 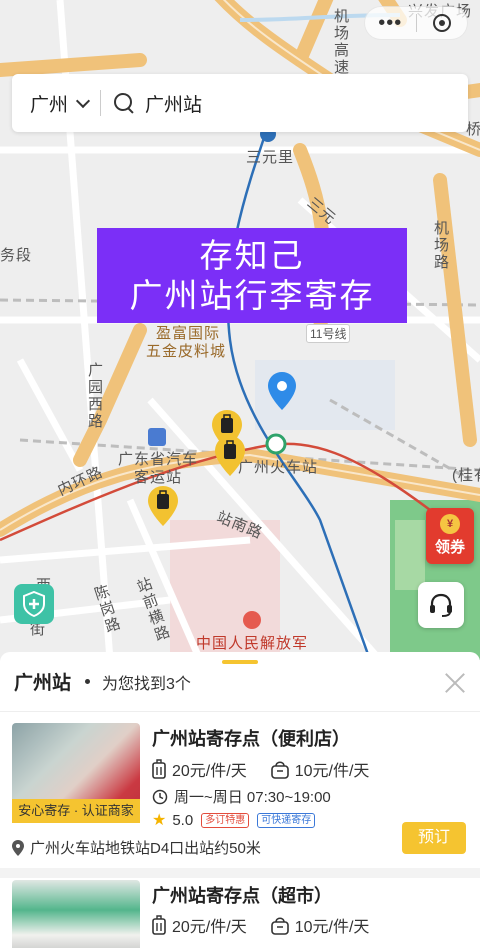 I want to click on record-circle-icon, so click(x=441, y=23).